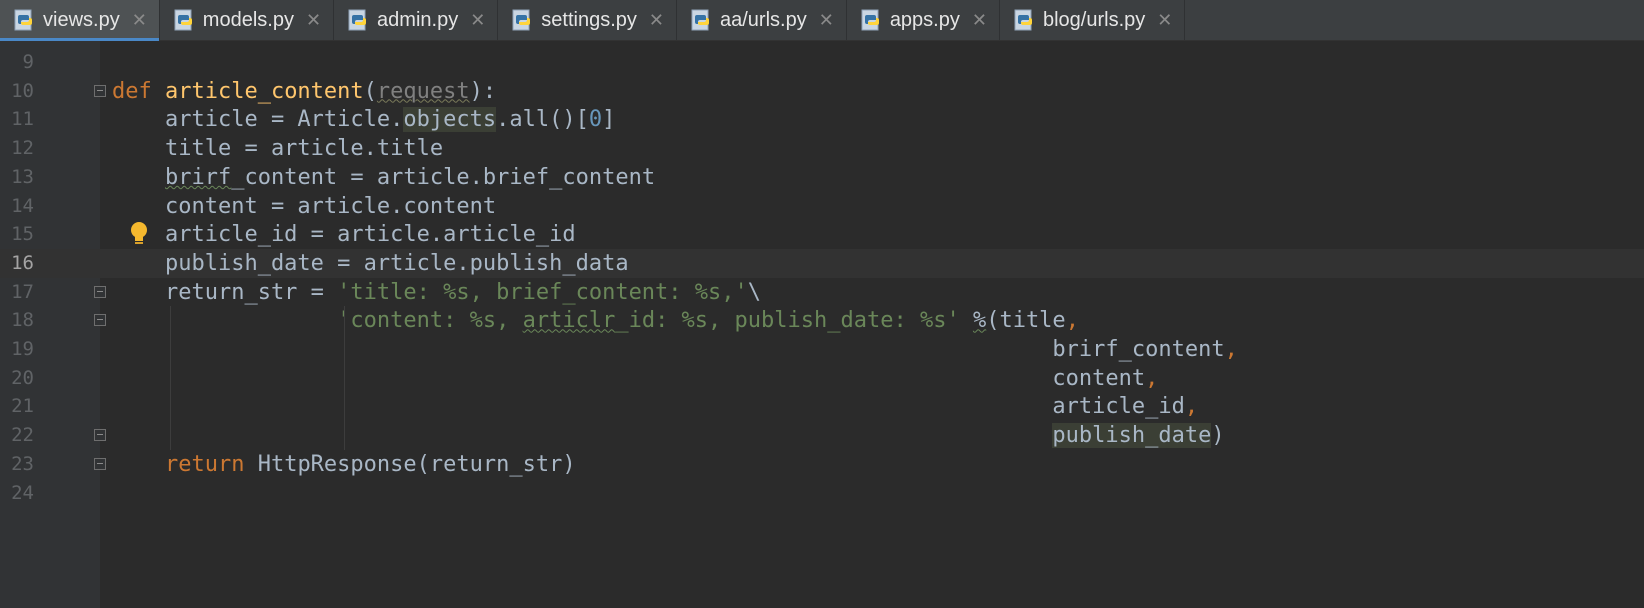 This screenshot has width=1644, height=608. I want to click on lightbulb-icon, so click(139, 234).